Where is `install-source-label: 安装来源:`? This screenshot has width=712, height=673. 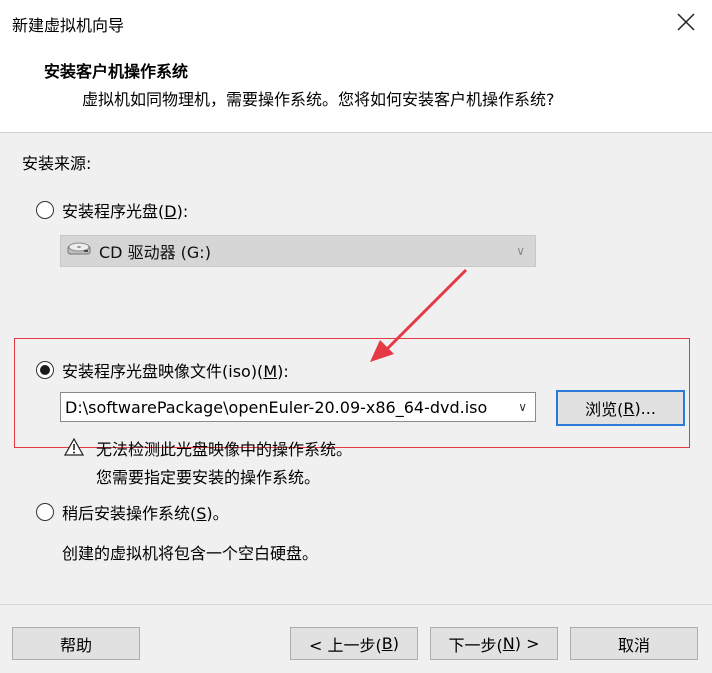
install-source-label: 安装来源: is located at coordinates (57, 163).